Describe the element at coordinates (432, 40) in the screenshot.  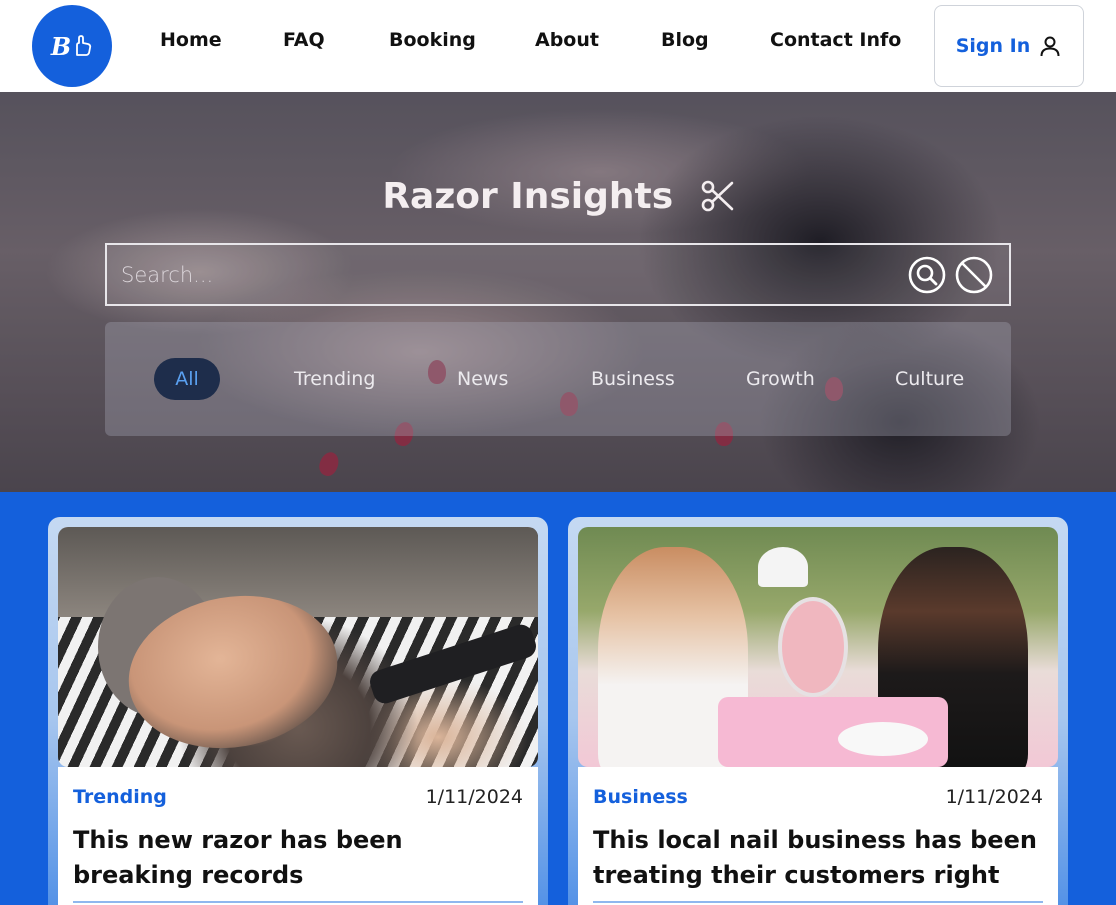
I see `nav-booking: Booking` at that location.